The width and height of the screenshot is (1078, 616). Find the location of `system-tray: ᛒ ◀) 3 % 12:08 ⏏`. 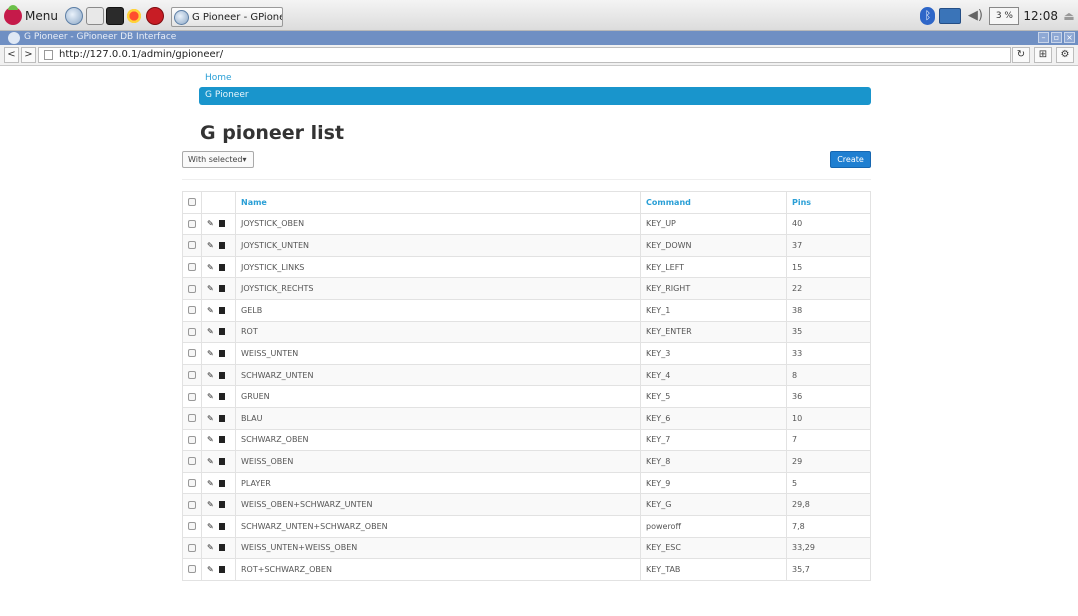

system-tray: ᛒ ◀) 3 % 12:08 ⏏ is located at coordinates (999, 16).